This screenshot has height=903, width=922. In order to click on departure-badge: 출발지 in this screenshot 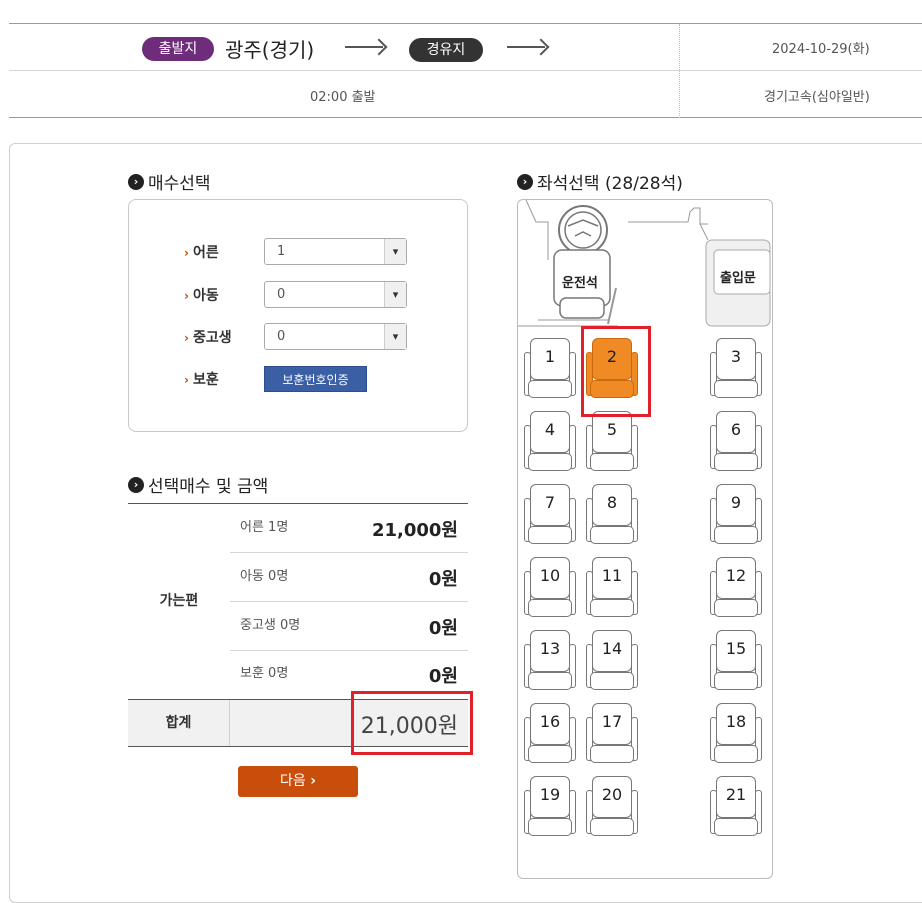, I will do `click(178, 49)`.